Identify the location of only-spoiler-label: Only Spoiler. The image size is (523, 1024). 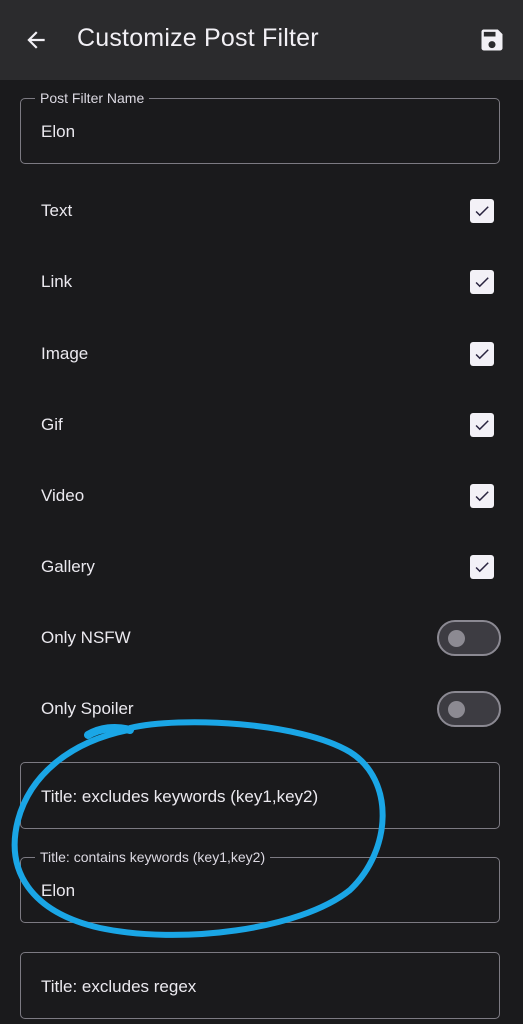
(87, 708).